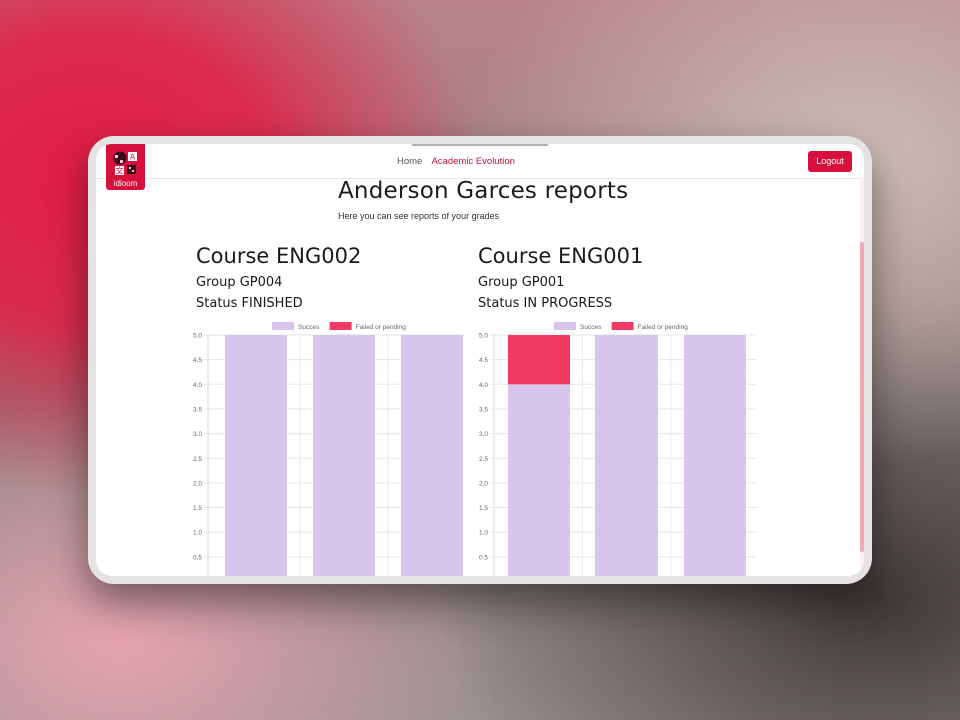  I want to click on course-group-1: Group GP004, so click(239, 282).